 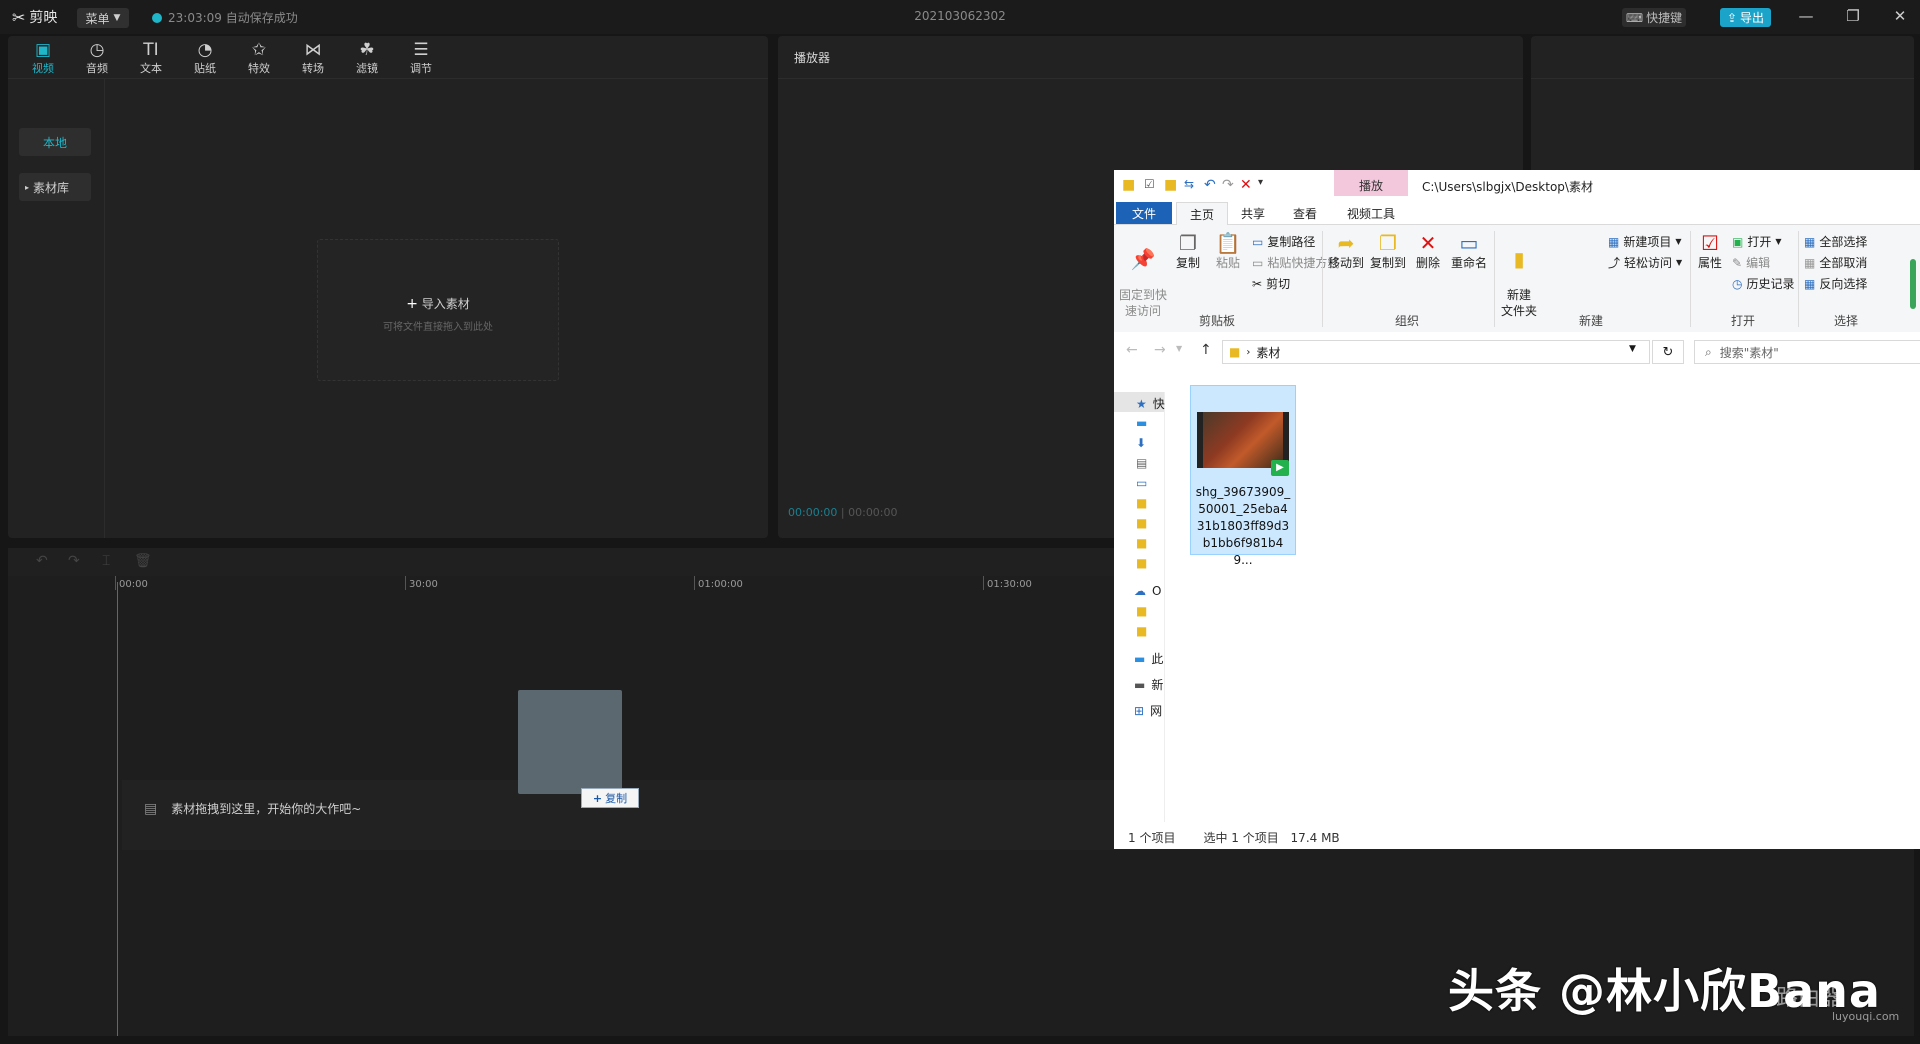 I want to click on customize-dropdown-icon: ▾, so click(x=1260, y=182).